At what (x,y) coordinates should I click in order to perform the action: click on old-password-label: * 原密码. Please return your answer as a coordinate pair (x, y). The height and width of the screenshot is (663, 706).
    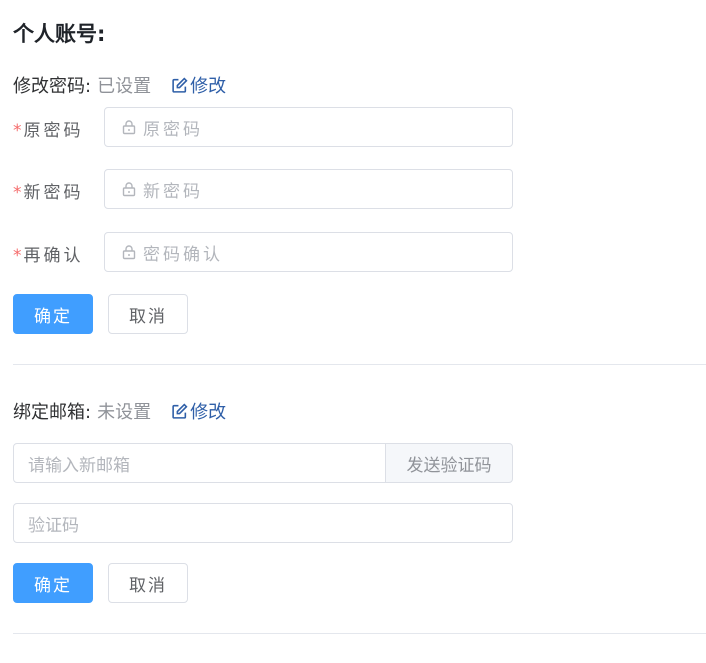
    Looking at the image, I should click on (48, 128).